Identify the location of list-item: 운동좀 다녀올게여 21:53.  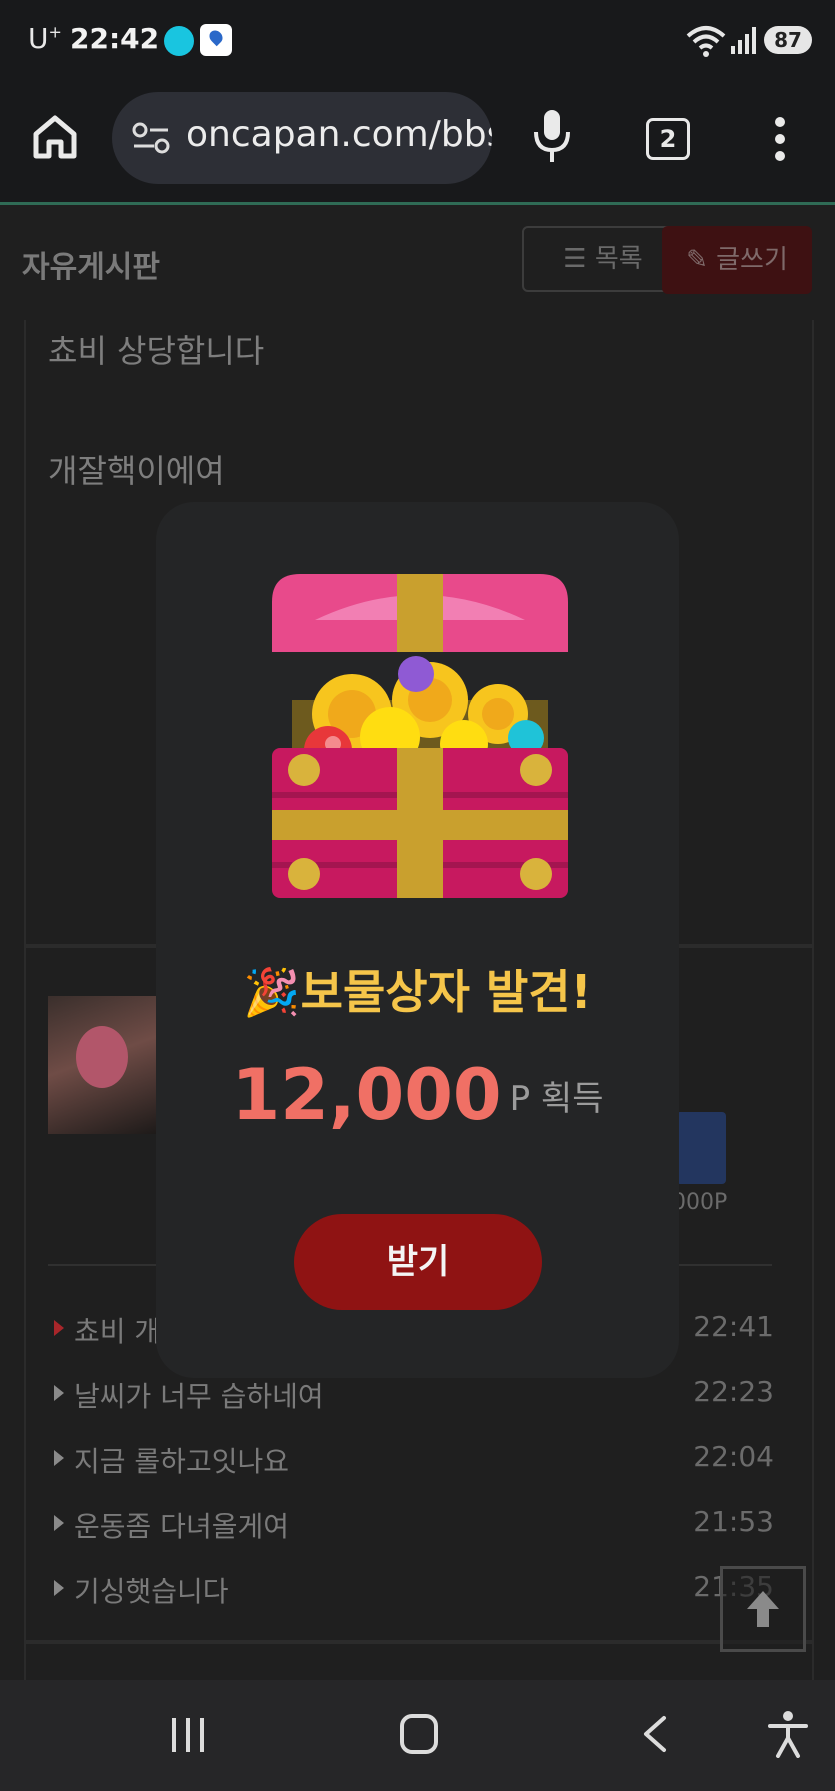
(414, 1525).